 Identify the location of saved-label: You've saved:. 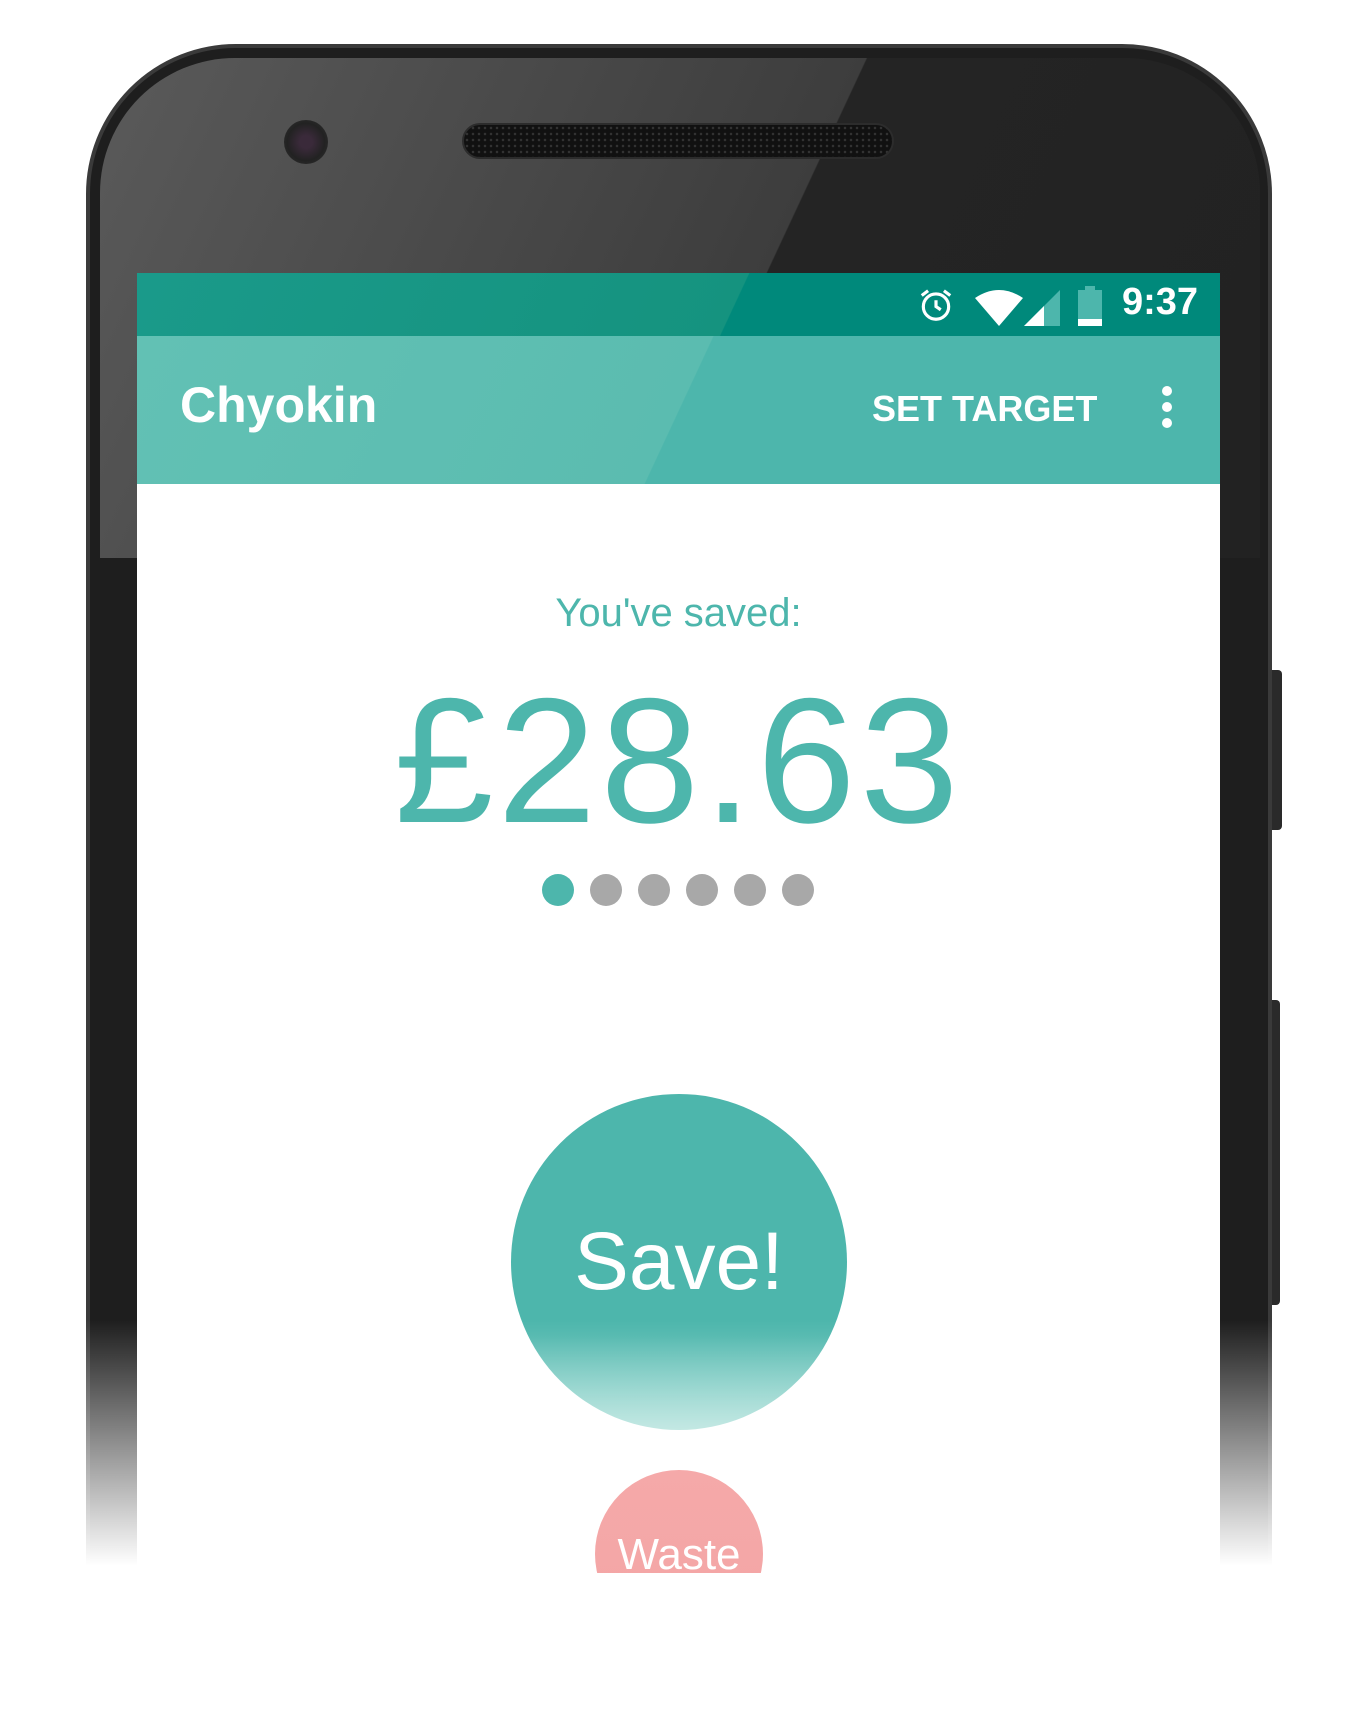
(678, 613).